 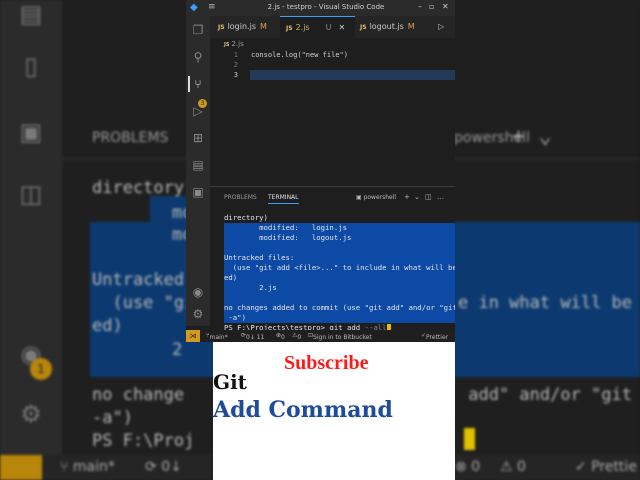 I want to click on activity-bar: ❐ ⚲ ⑂ 3 ▷ ⊞ ▤ ▣ ◉ ⚙, so click(x=198, y=171).